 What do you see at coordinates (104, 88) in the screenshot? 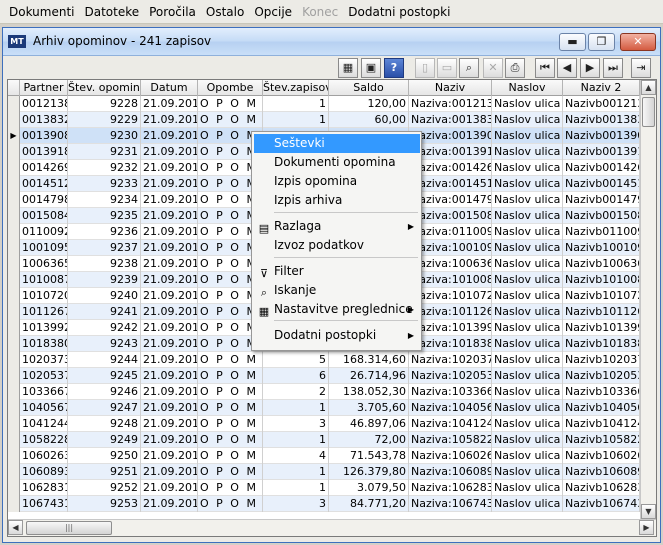
I see `column-header-stev: Štev. opomina` at bounding box center [104, 88].